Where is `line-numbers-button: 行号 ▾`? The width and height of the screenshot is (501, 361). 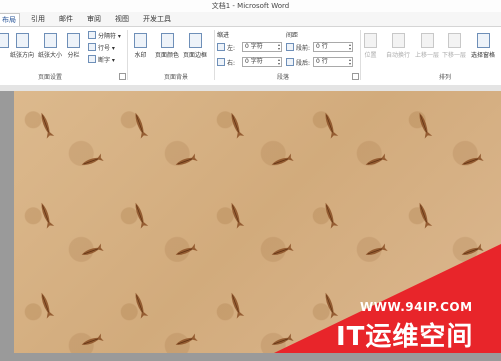
line-numbers-button: 行号 ▾ is located at coordinates (101, 47).